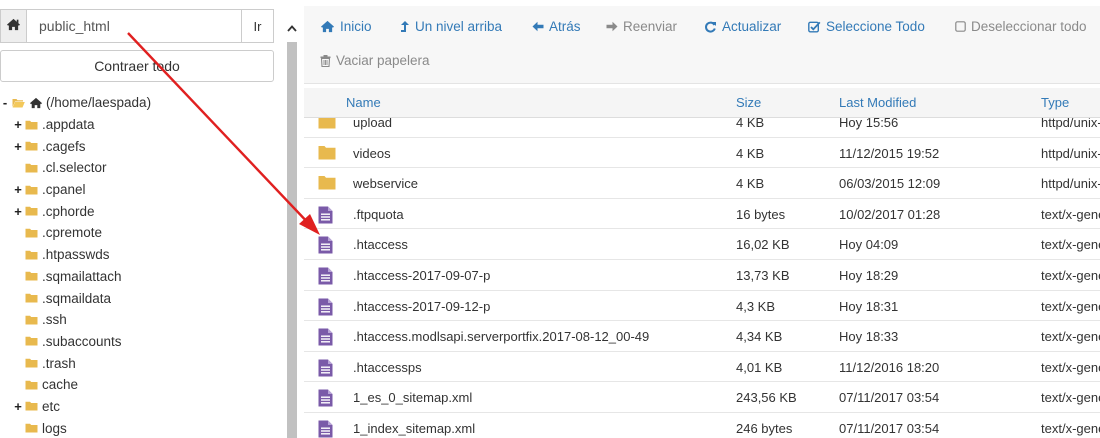  Describe the element at coordinates (64, 146) in the screenshot. I see `tree-item-label: .cagefs` at that location.